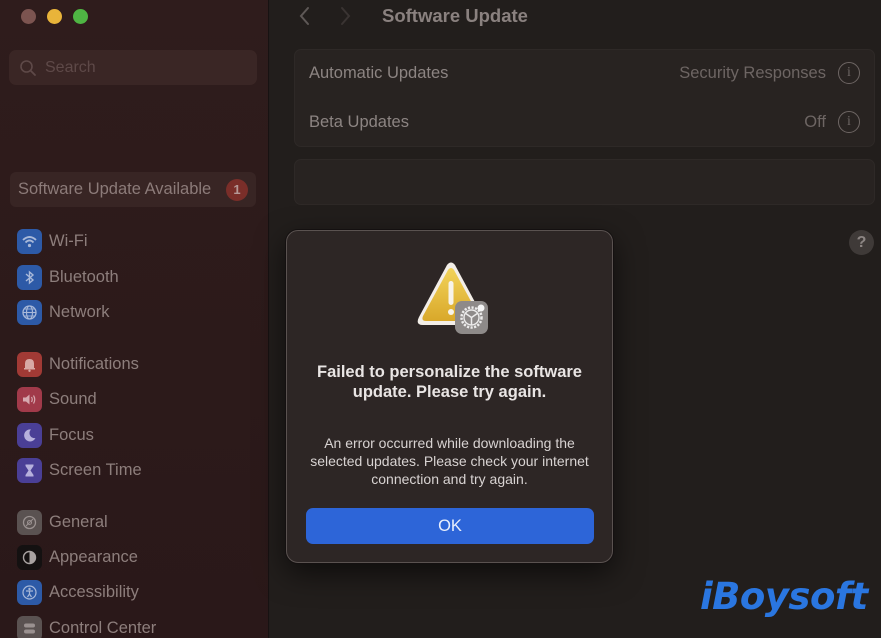  I want to click on search-icon, so click(28, 67).